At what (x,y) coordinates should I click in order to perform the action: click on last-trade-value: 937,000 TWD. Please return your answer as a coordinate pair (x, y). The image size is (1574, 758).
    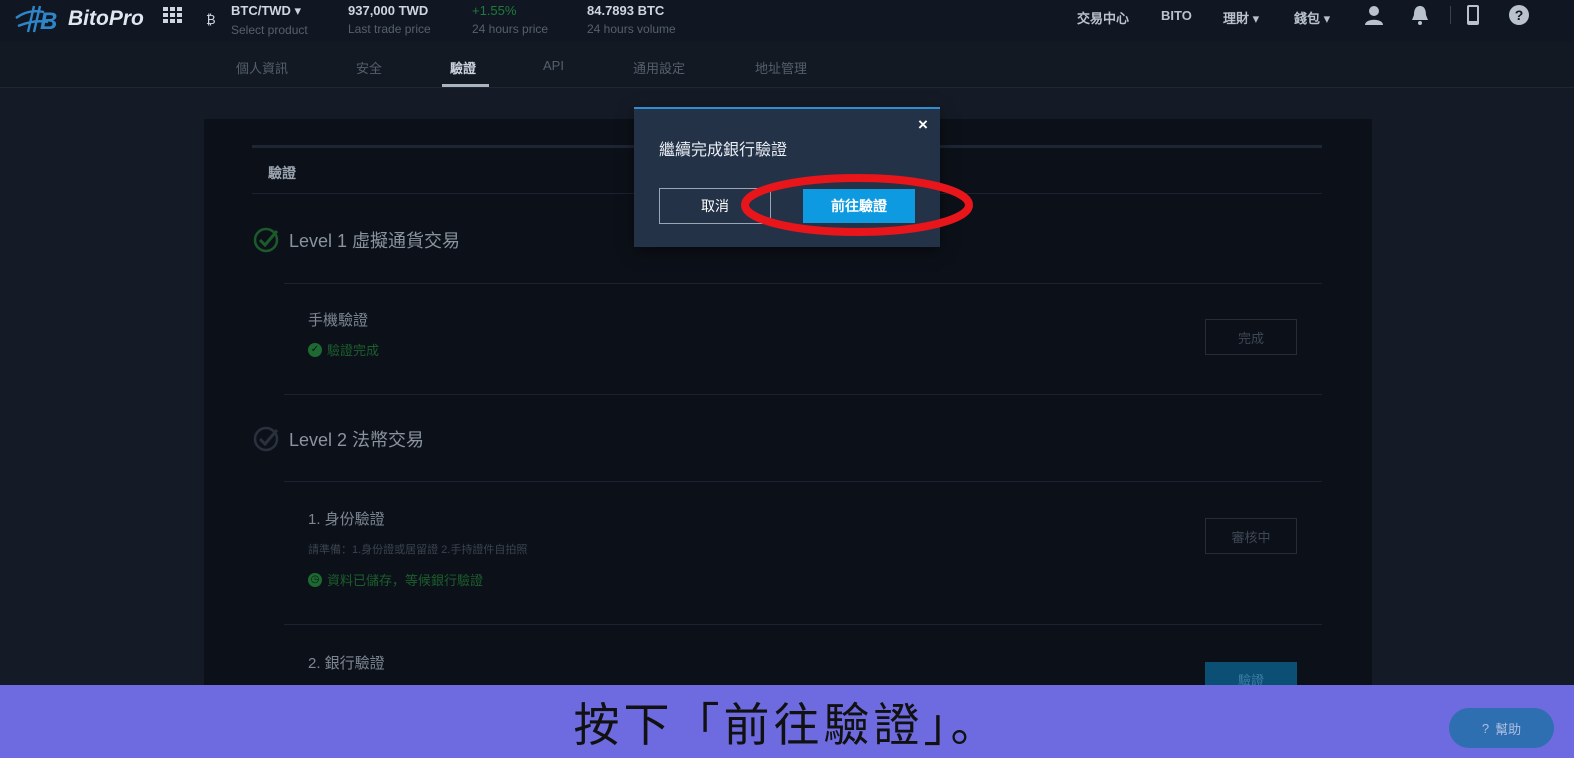
    Looking at the image, I should click on (388, 10).